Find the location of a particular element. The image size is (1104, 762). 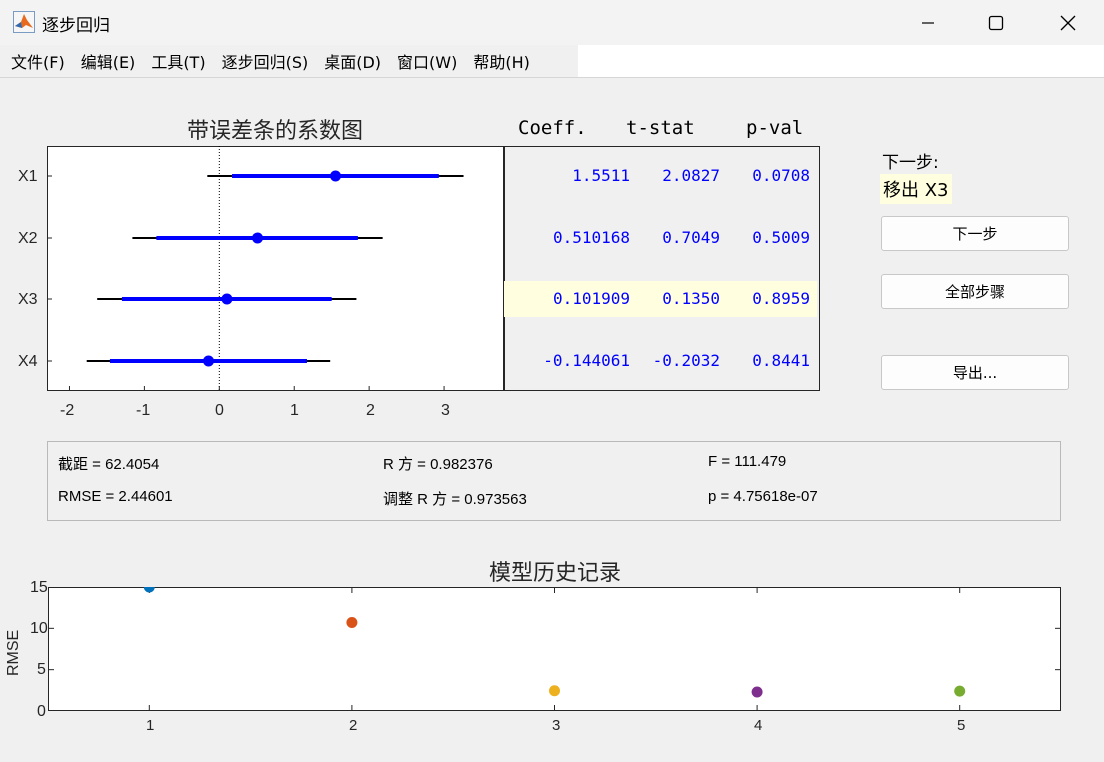

close-icon is located at coordinates (1068, 22).